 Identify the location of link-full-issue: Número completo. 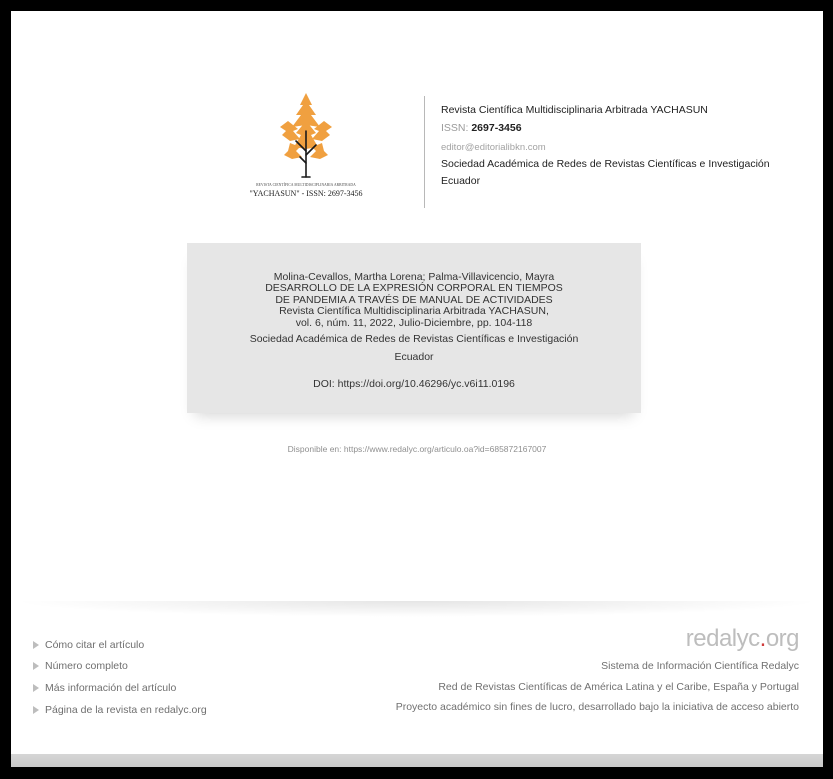
(120, 666).